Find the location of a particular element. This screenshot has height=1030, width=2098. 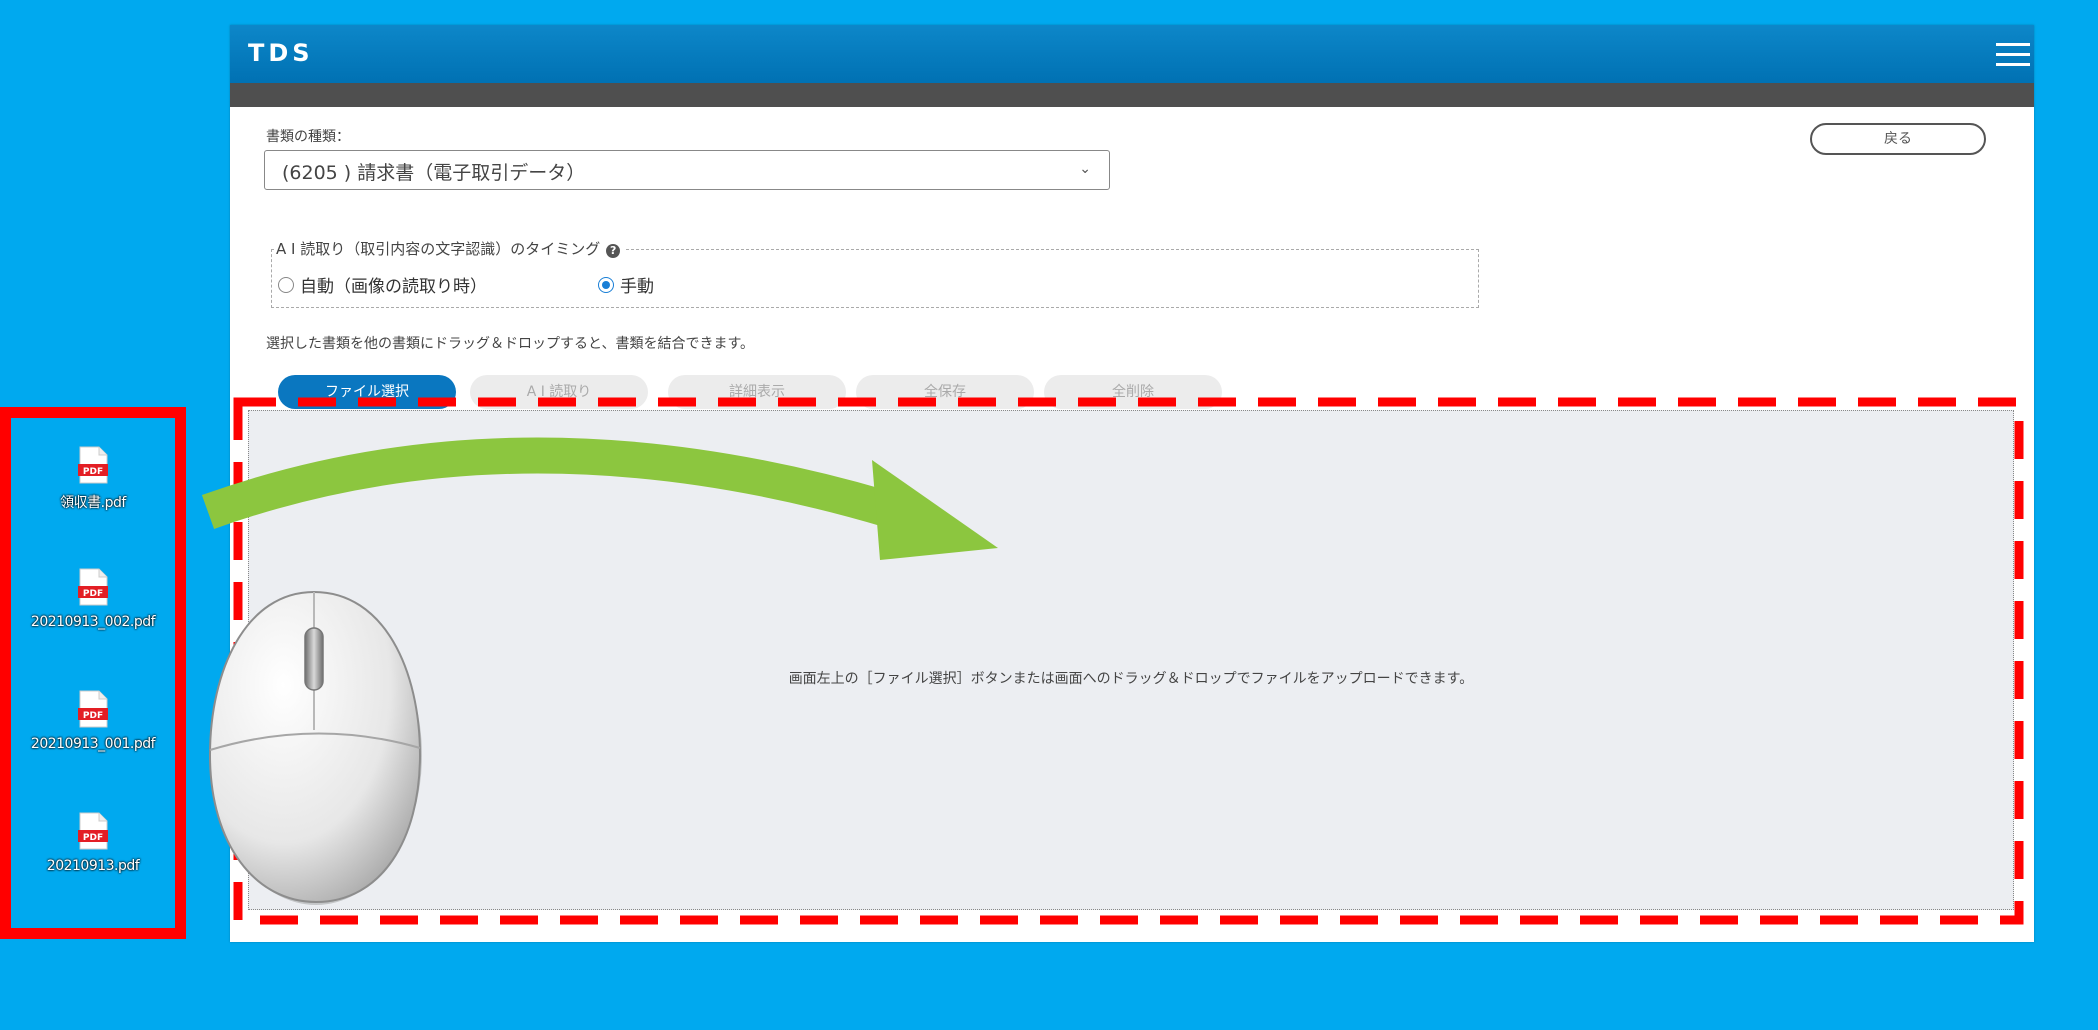

chevron-down-icon: ⌄ is located at coordinates (1085, 169).